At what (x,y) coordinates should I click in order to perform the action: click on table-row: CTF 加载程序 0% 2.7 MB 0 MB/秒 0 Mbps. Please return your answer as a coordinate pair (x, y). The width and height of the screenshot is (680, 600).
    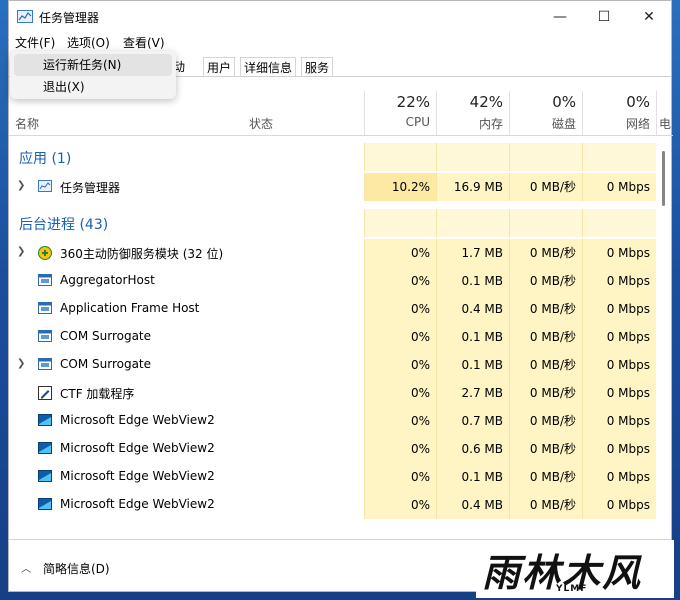
    Looking at the image, I should click on (334, 393).